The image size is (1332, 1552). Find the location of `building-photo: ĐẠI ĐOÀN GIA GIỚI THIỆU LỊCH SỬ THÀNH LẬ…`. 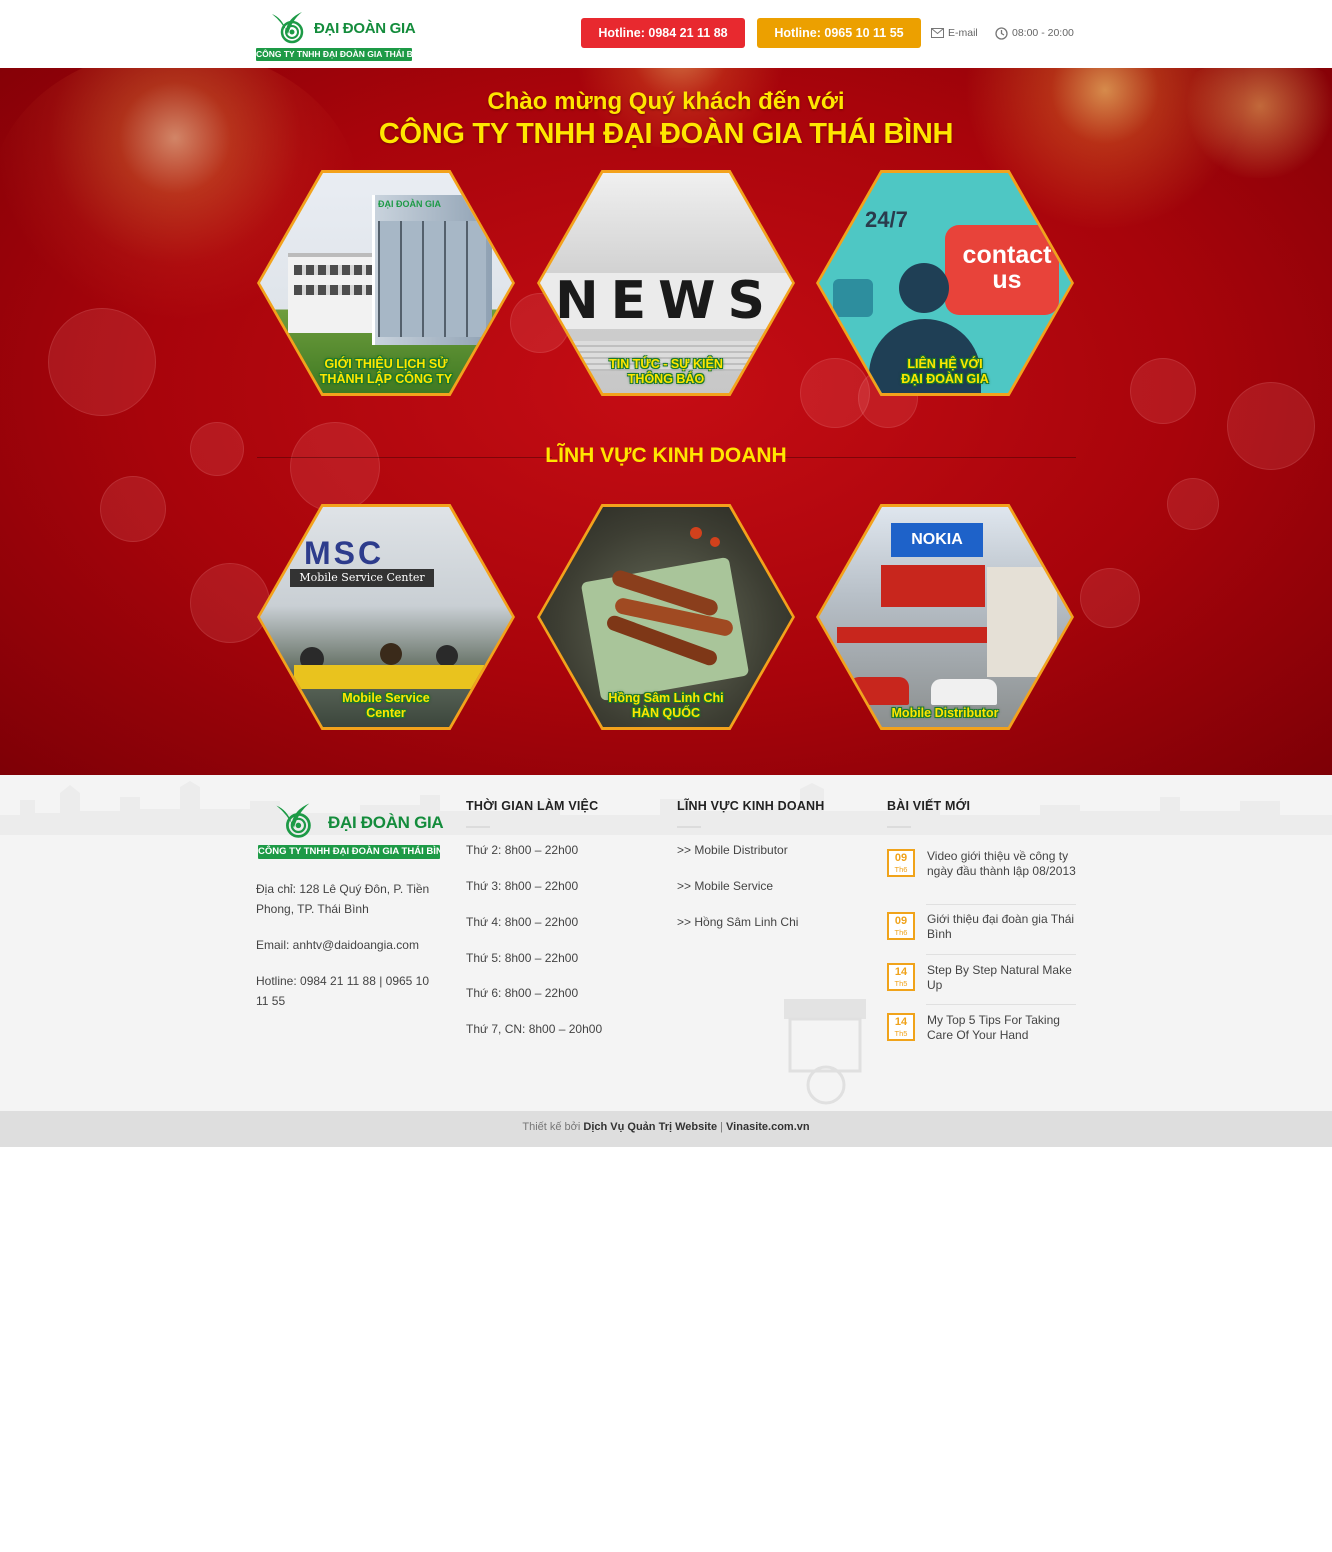

building-photo: ĐẠI ĐOÀN GIA GIỚI THIỆU LỊCH SỬ THÀNH LẬ… is located at coordinates (386, 283).